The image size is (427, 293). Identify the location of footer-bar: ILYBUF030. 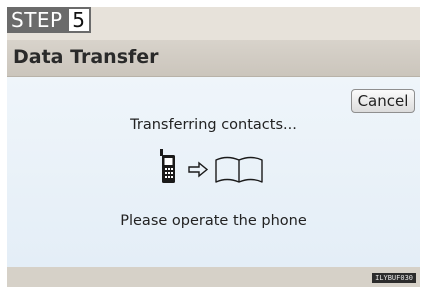
(213, 277).